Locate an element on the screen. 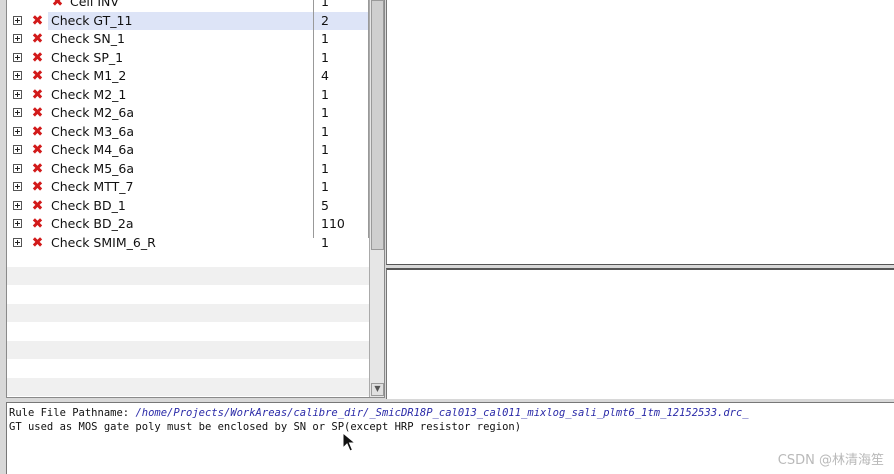  scrollbar-thumb is located at coordinates (377, 125).